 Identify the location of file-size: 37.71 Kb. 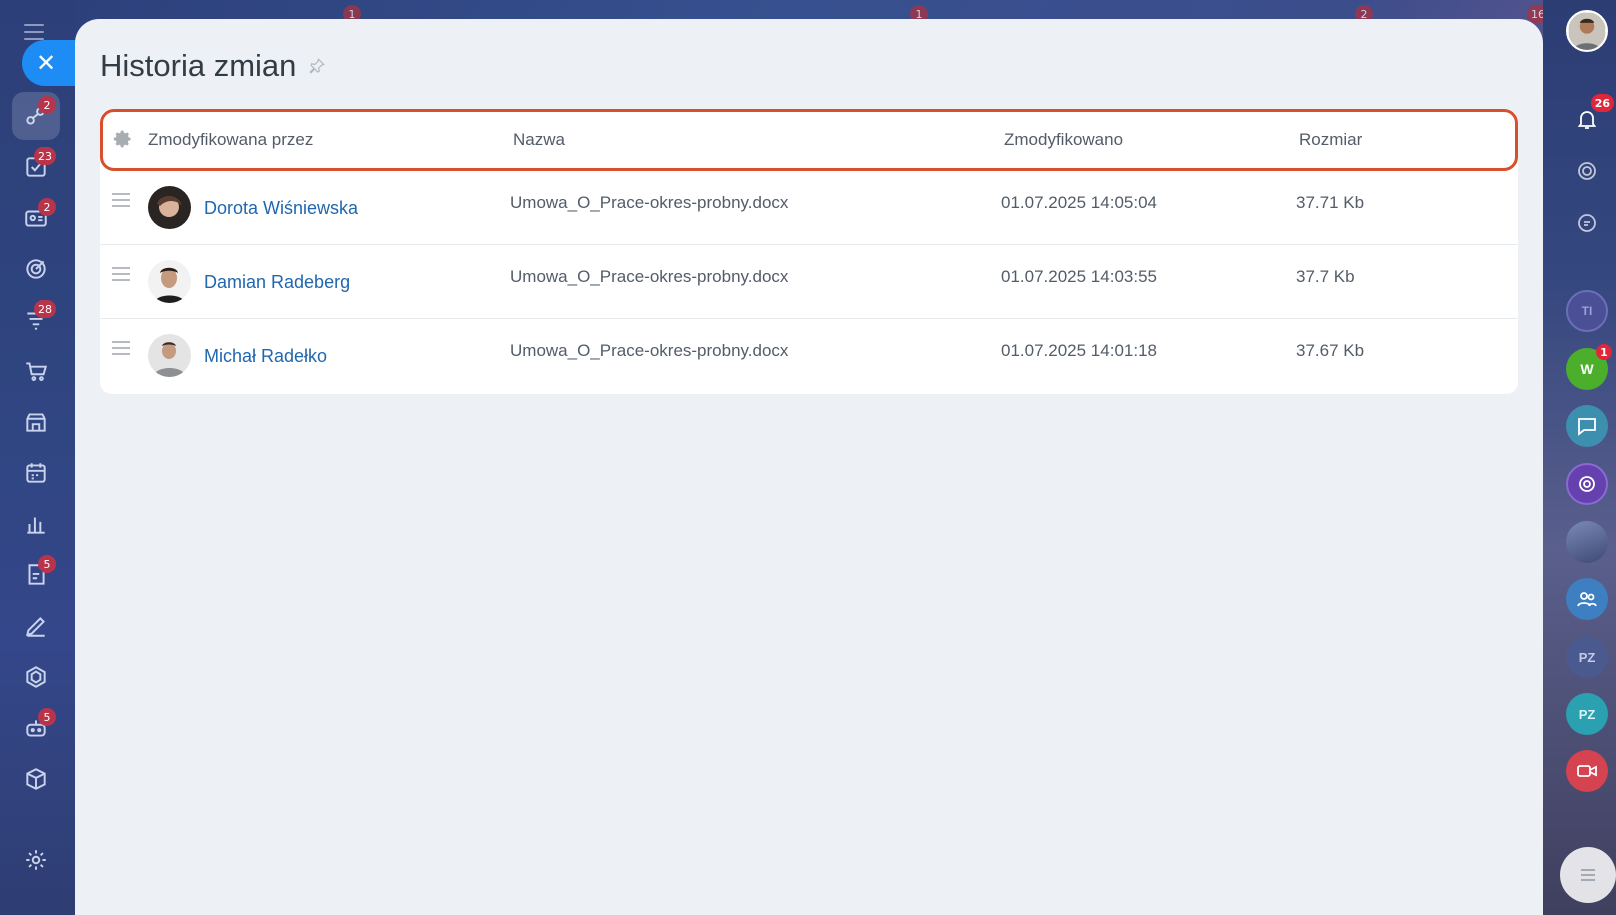
(1330, 202).